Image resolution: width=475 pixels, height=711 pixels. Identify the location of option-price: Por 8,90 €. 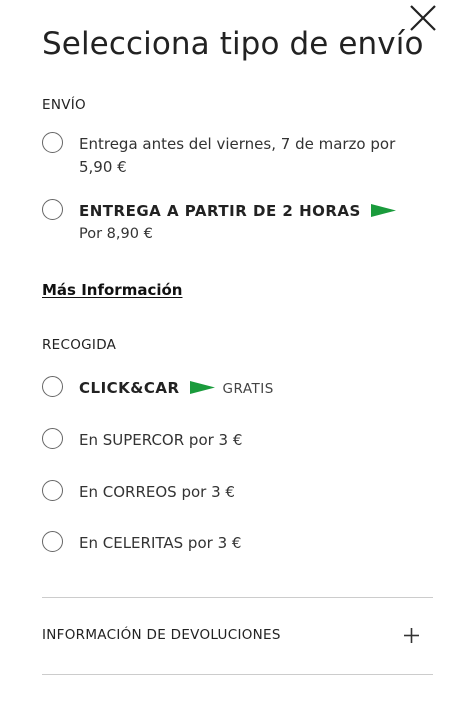
(116, 234).